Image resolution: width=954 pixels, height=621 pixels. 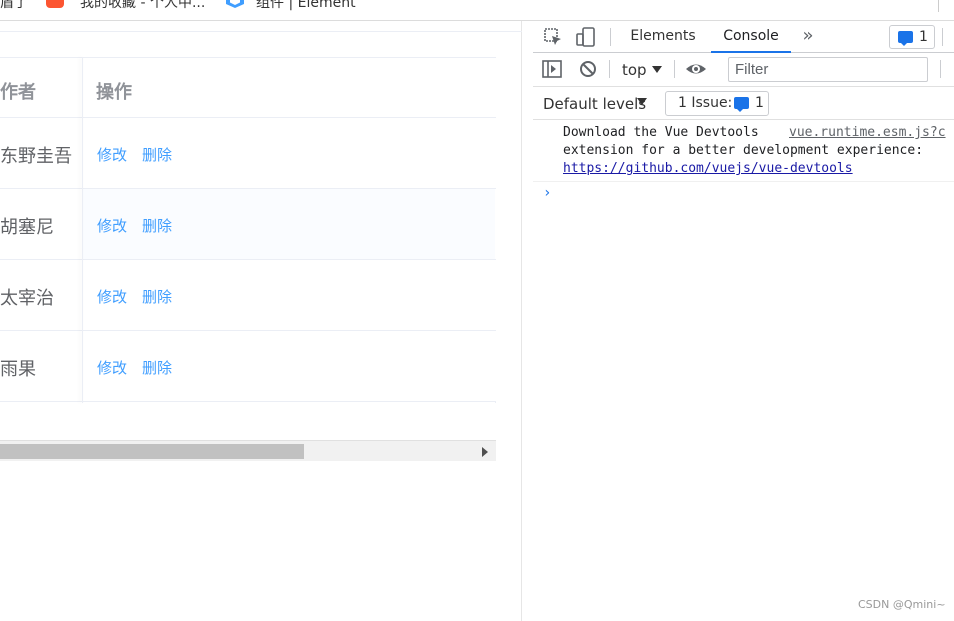 I want to click on context-selector: top, so click(x=634, y=70).